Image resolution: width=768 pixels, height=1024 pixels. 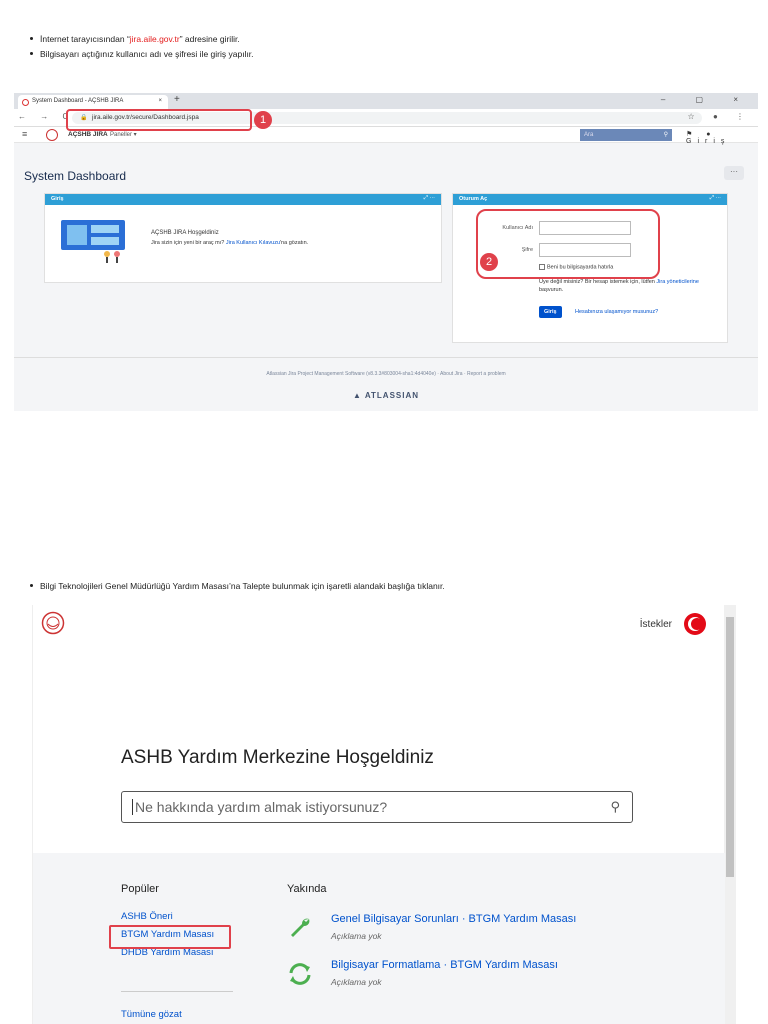 I want to click on recent-heading: Yakında, so click(x=307, y=889).